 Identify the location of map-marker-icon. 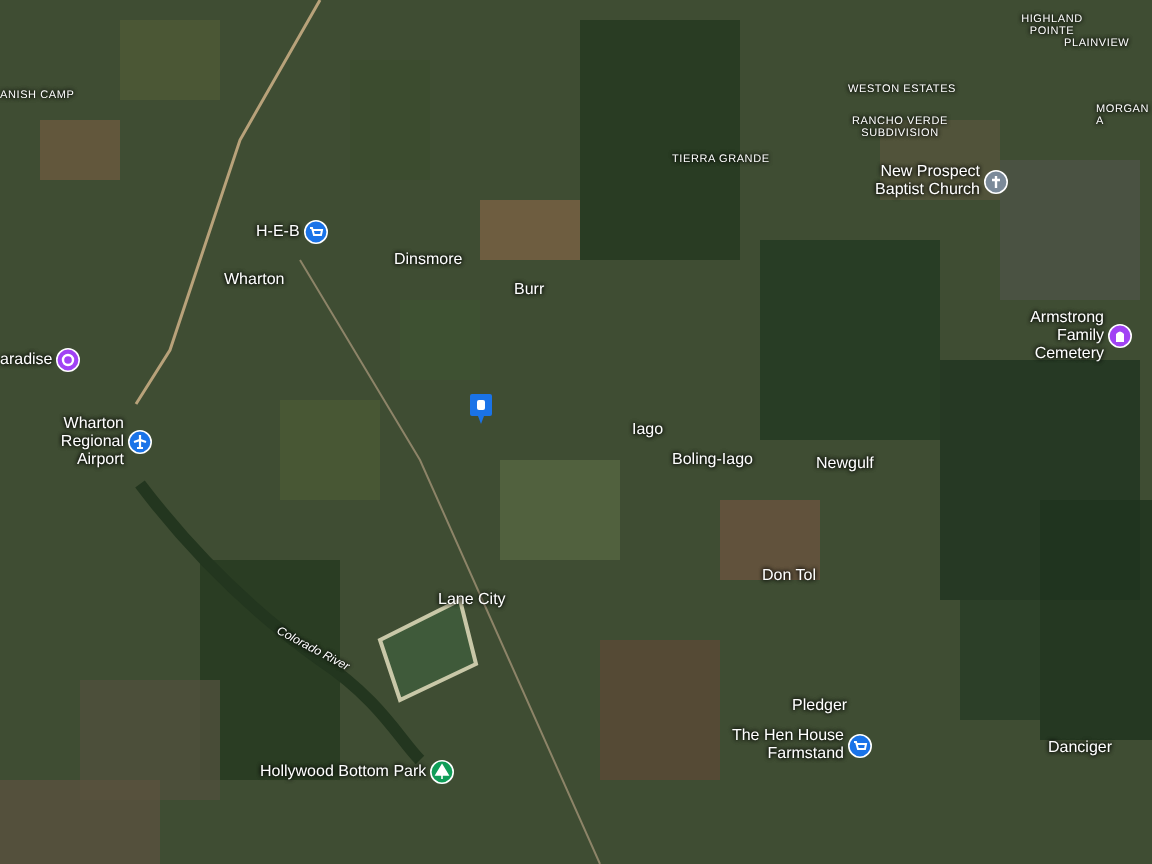
(481, 409).